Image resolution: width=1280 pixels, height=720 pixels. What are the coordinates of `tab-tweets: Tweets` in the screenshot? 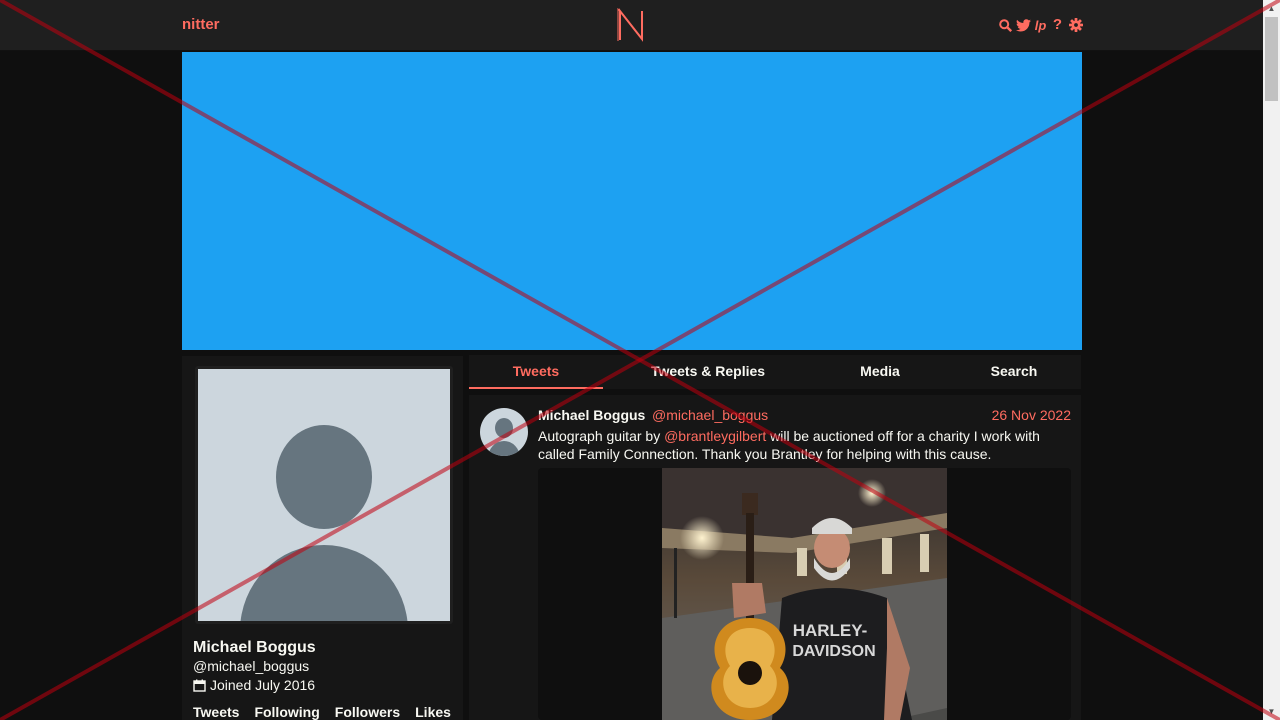 It's located at (536, 372).